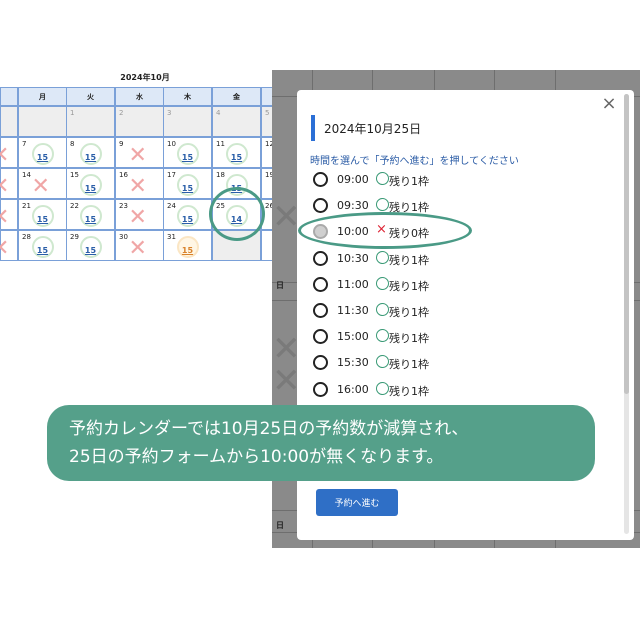  What do you see at coordinates (74, 175) in the screenshot?
I see `day-number: 15` at bounding box center [74, 175].